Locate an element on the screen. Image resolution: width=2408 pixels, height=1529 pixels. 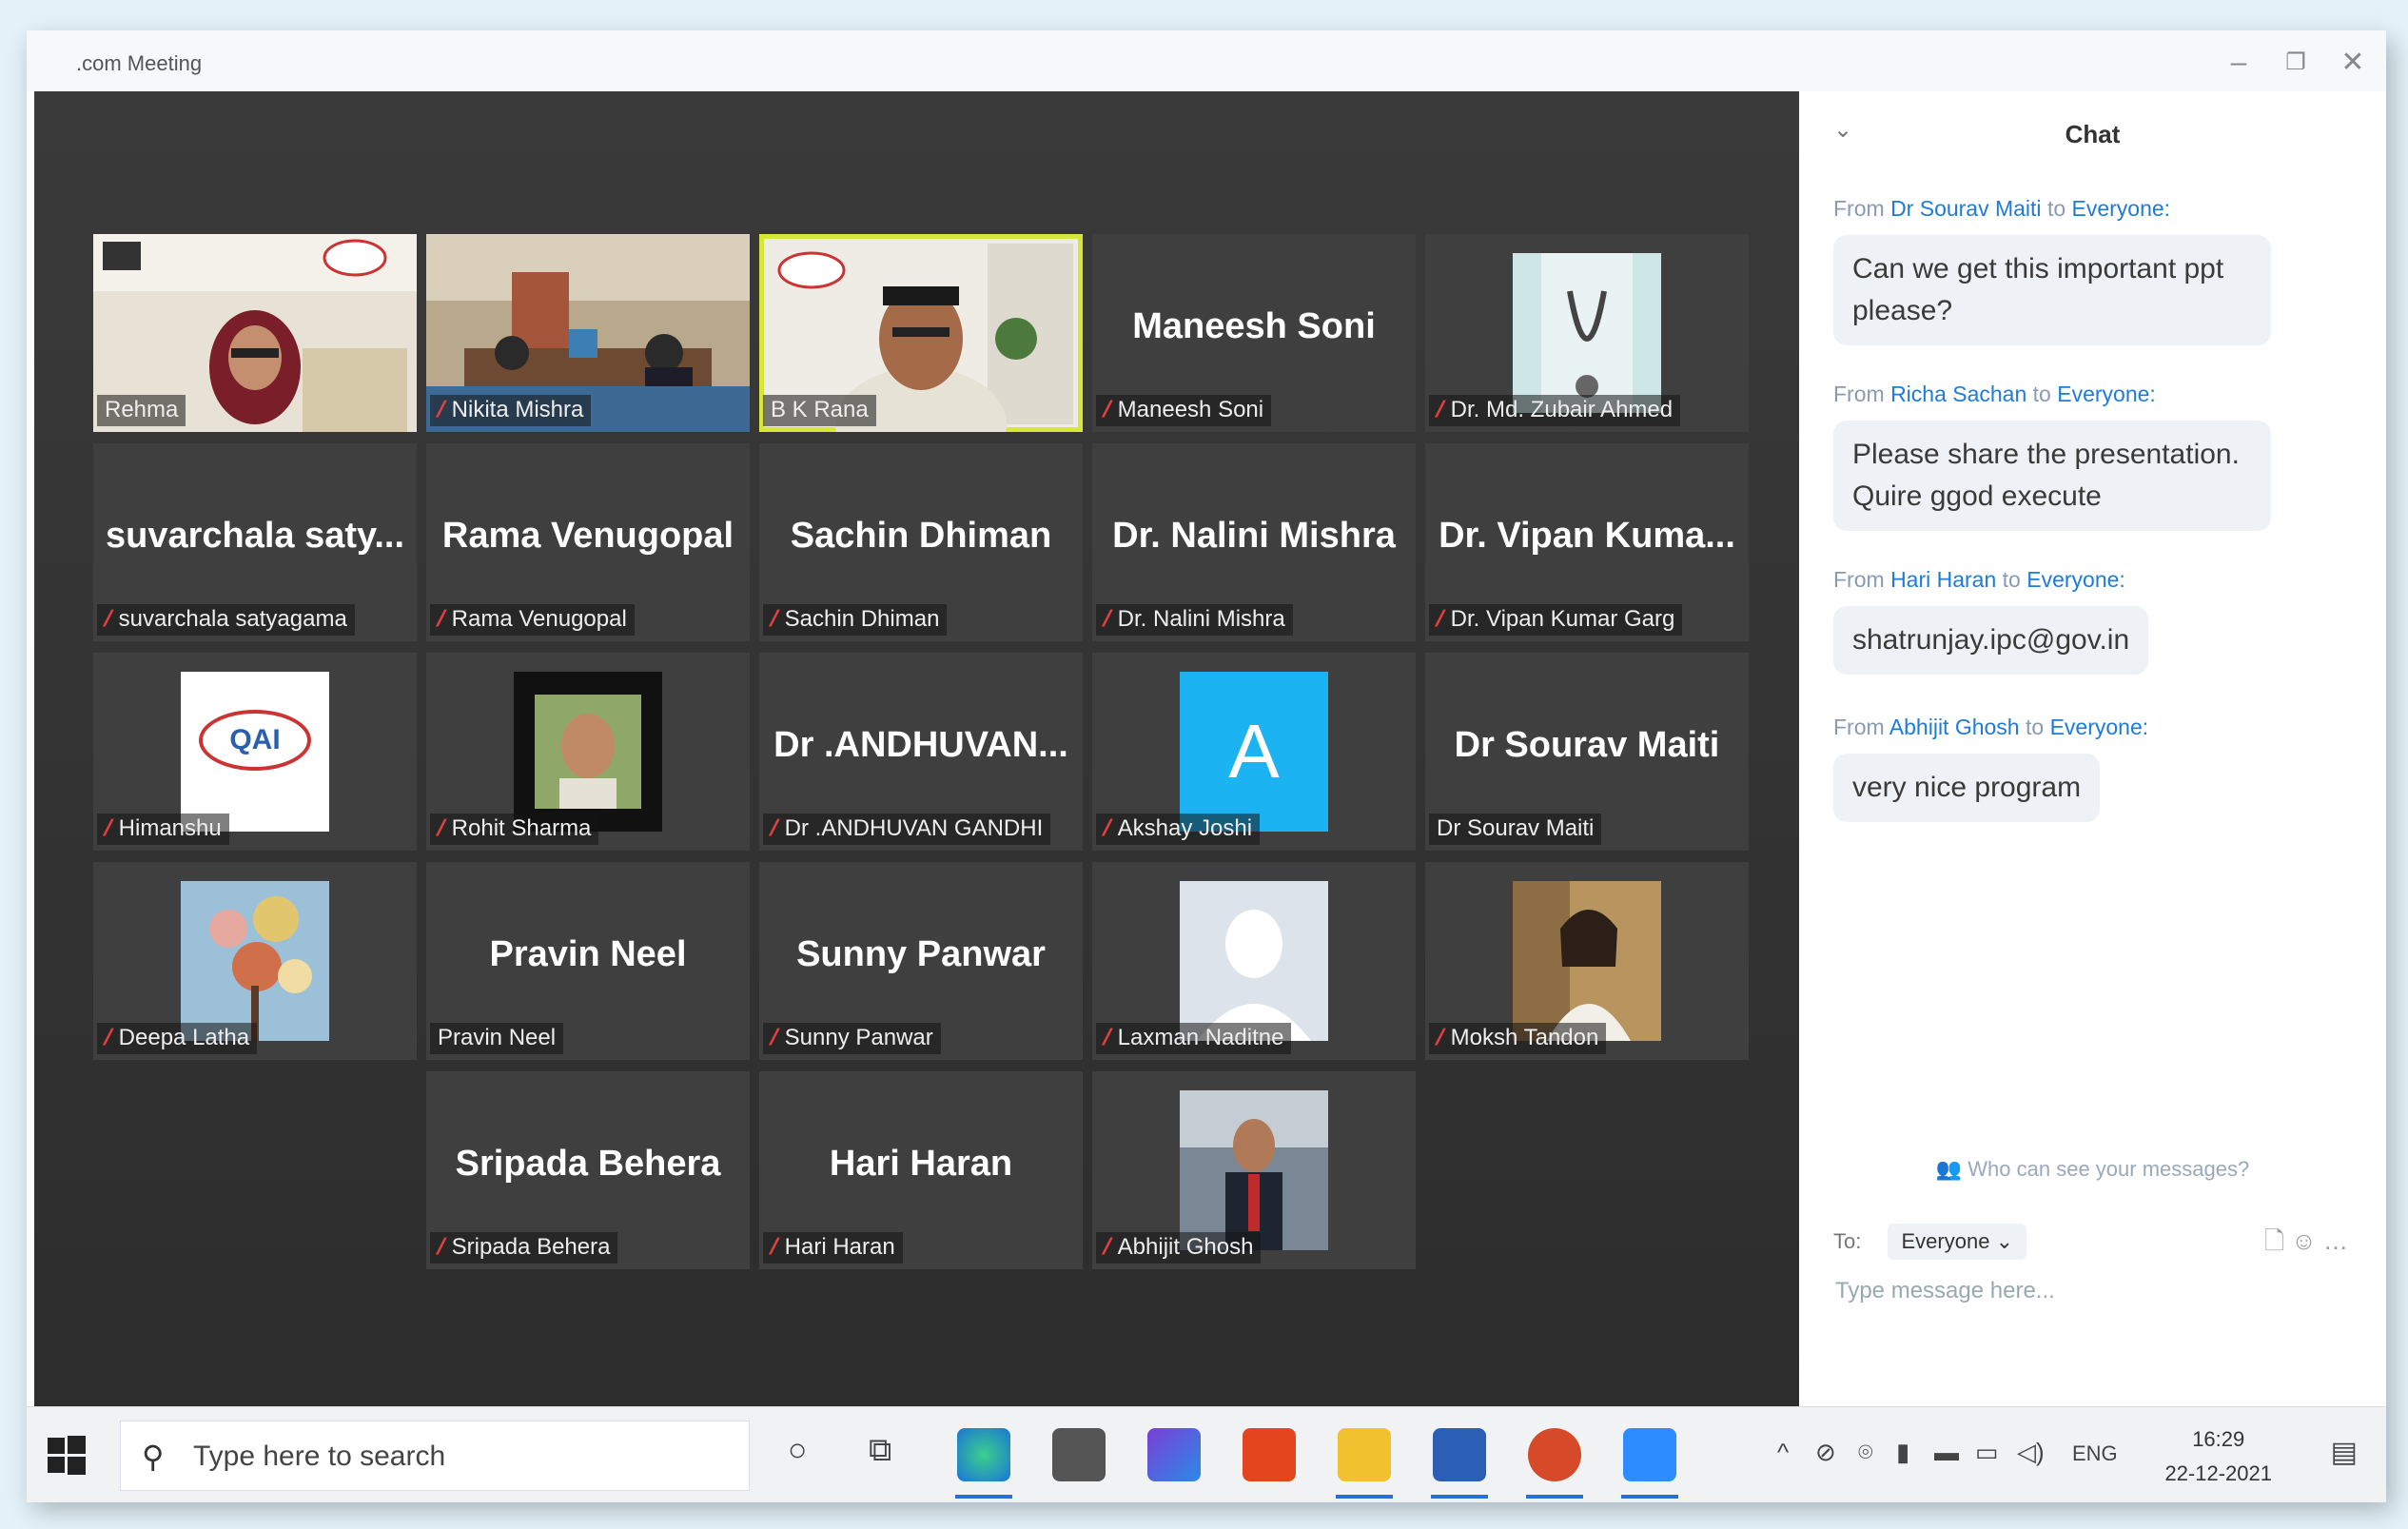
sender-link: Dr Sourav Maiti is located at coordinates (1965, 208).